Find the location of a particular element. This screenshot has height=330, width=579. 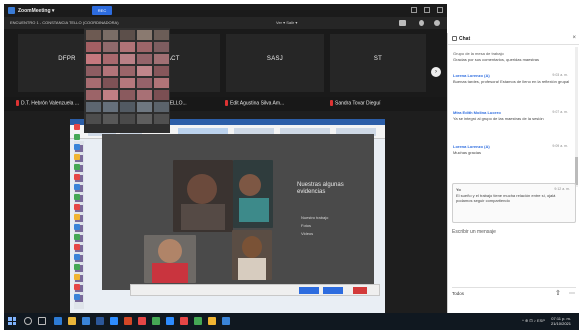

minimize-icon is located at coordinates (414, 10).